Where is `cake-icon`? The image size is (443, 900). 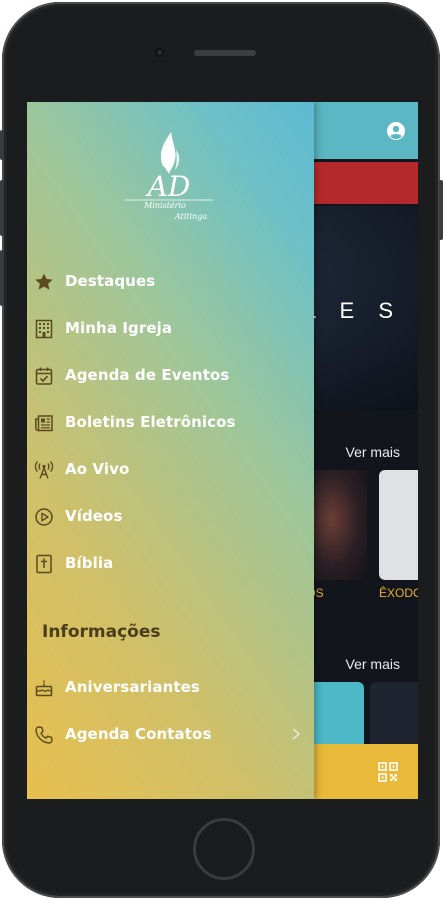
cake-icon is located at coordinates (44, 688).